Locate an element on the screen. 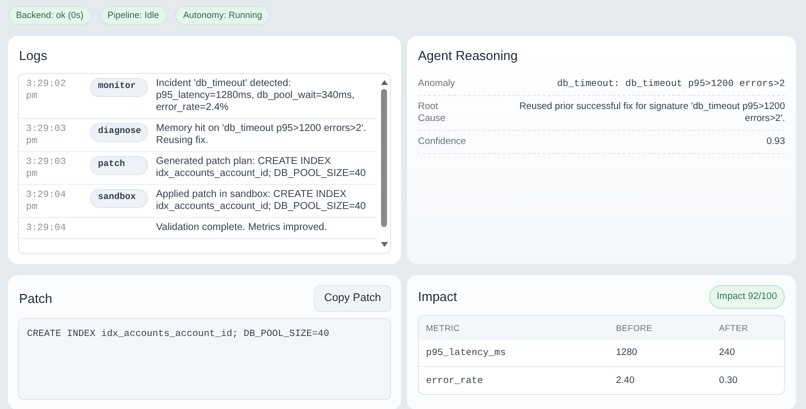 Image resolution: width=806 pixels, height=409 pixels. field-value: db_timeout: db_timeout p95>1200 errors>2 is located at coordinates (670, 84).